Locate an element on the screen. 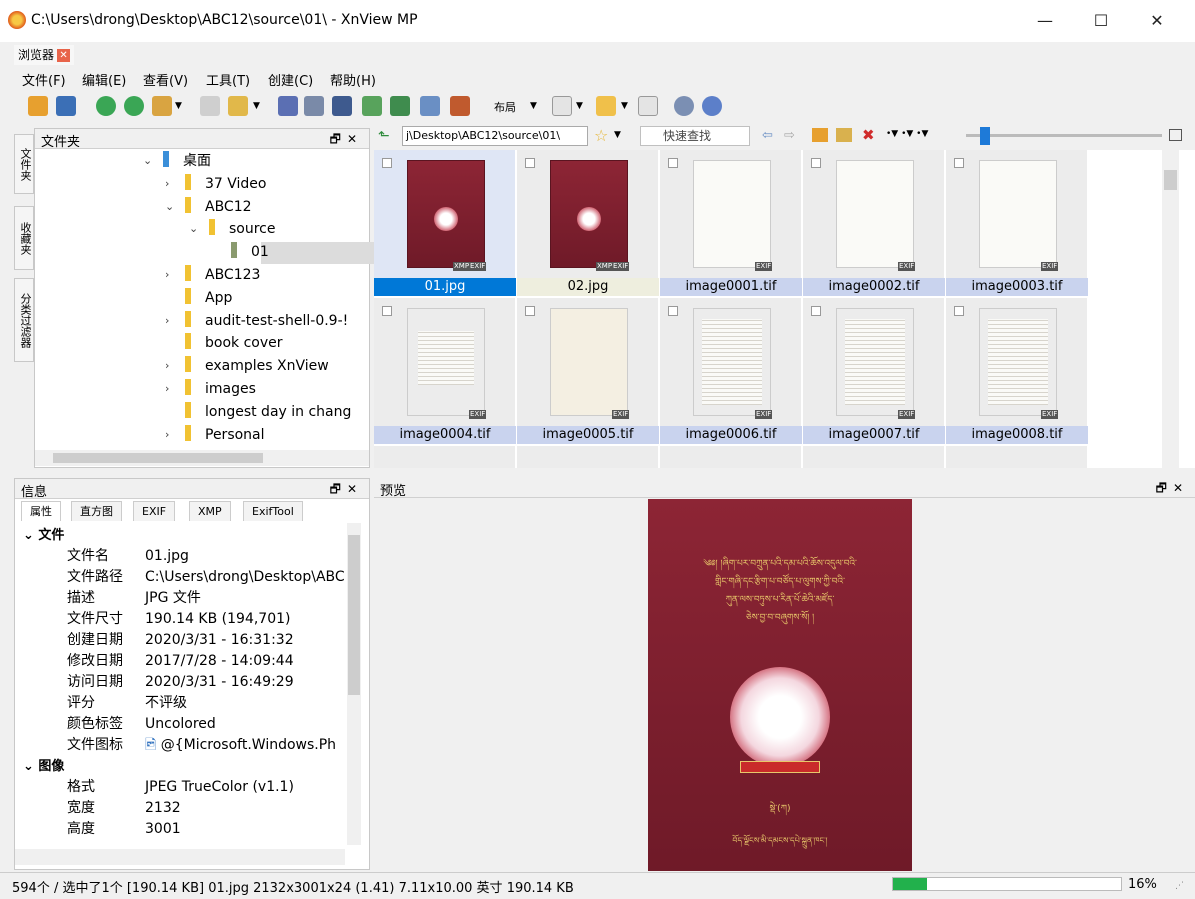 The width and height of the screenshot is (1195, 899). thumbnail-item: EXIF image0003.tif is located at coordinates (1017, 223).